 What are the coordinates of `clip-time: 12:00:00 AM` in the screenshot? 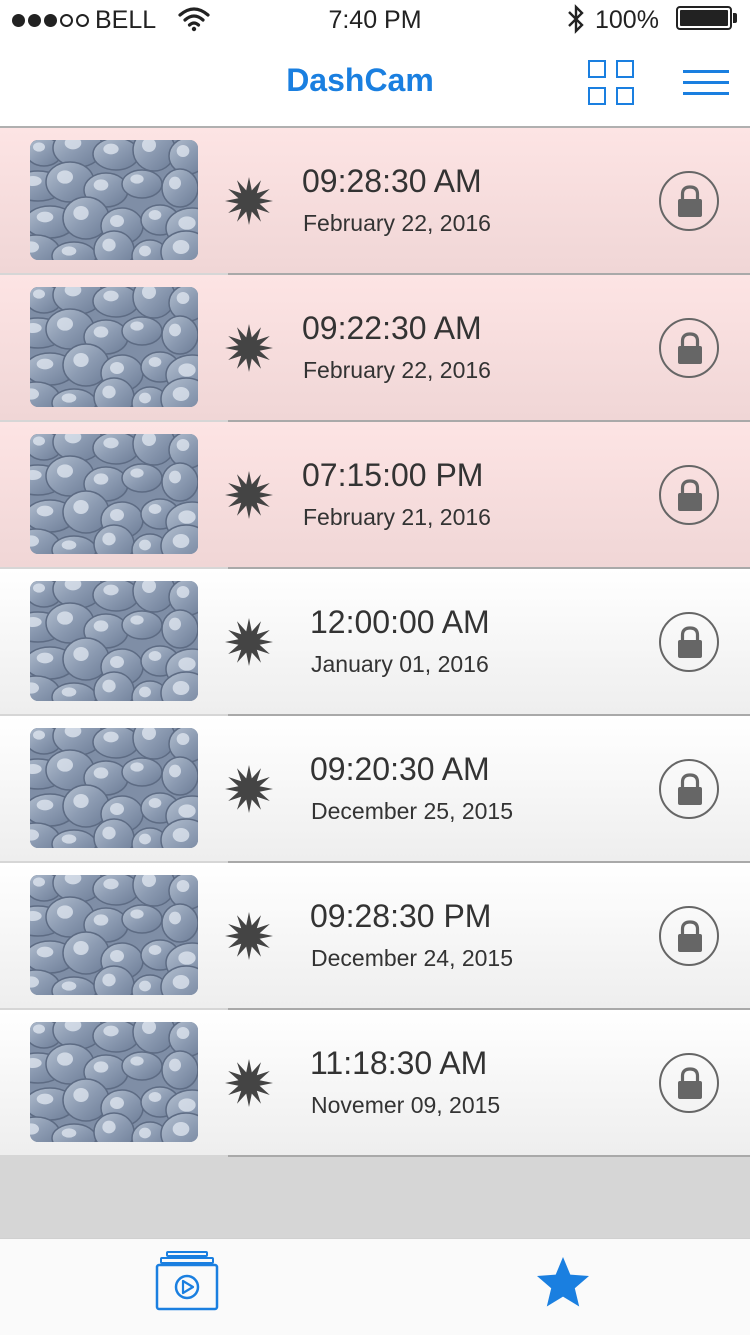 It's located at (400, 622).